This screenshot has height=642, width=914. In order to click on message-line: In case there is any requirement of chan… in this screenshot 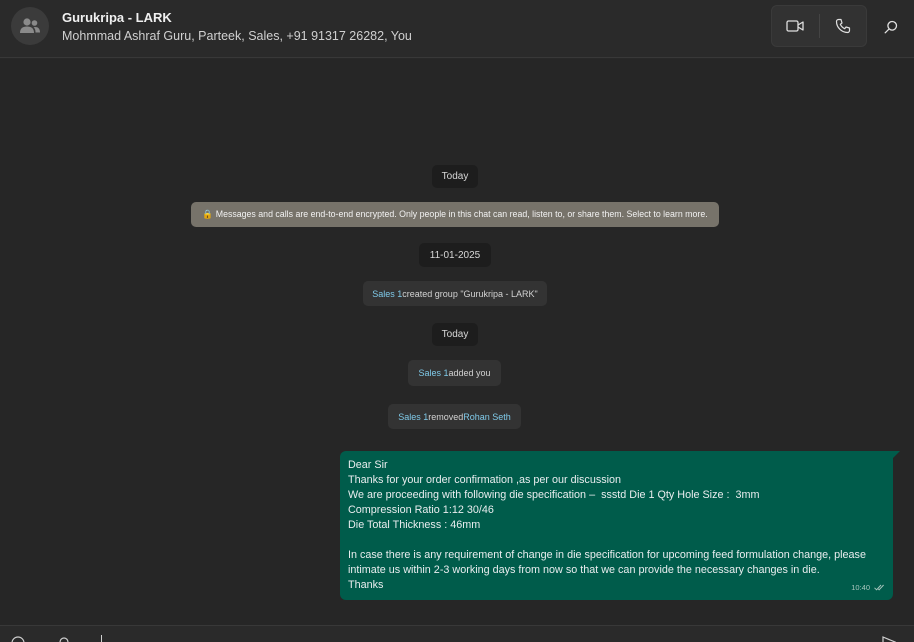, I will do `click(607, 555)`.